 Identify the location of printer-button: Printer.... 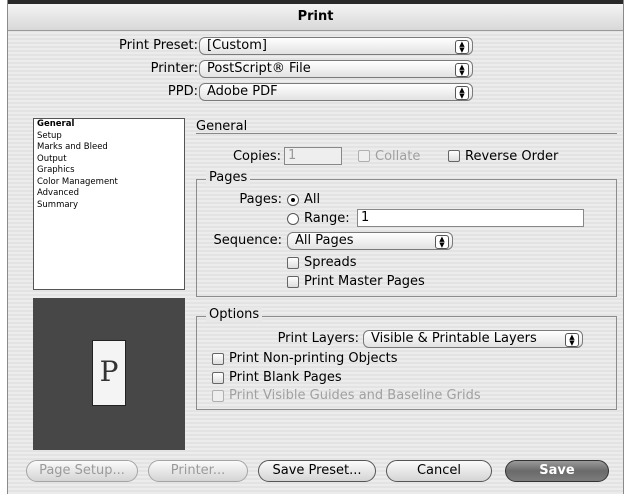
(198, 471).